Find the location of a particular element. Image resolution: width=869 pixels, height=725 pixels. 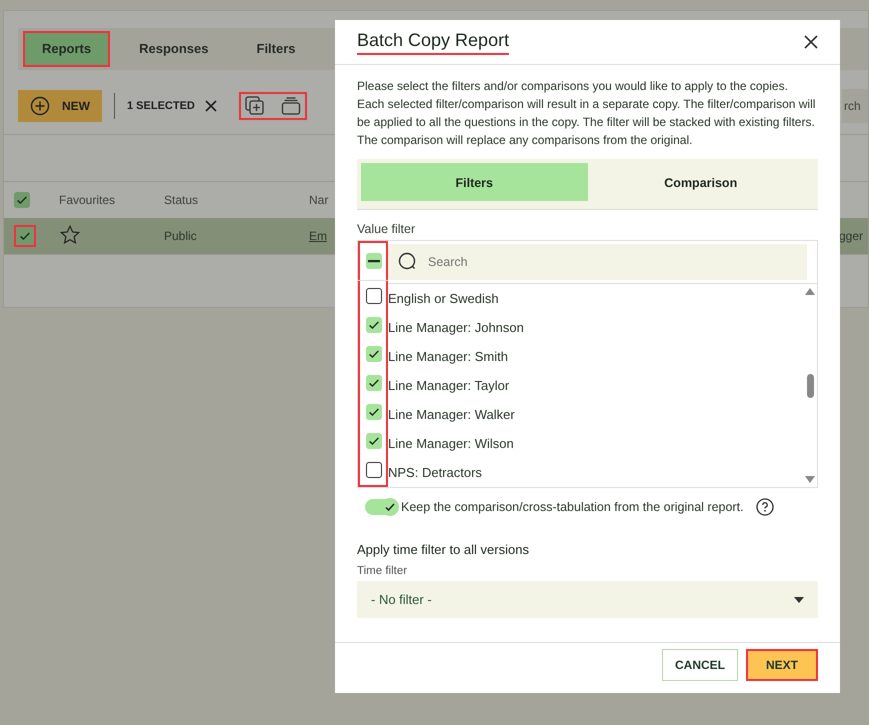

stack-icon is located at coordinates (290, 106).